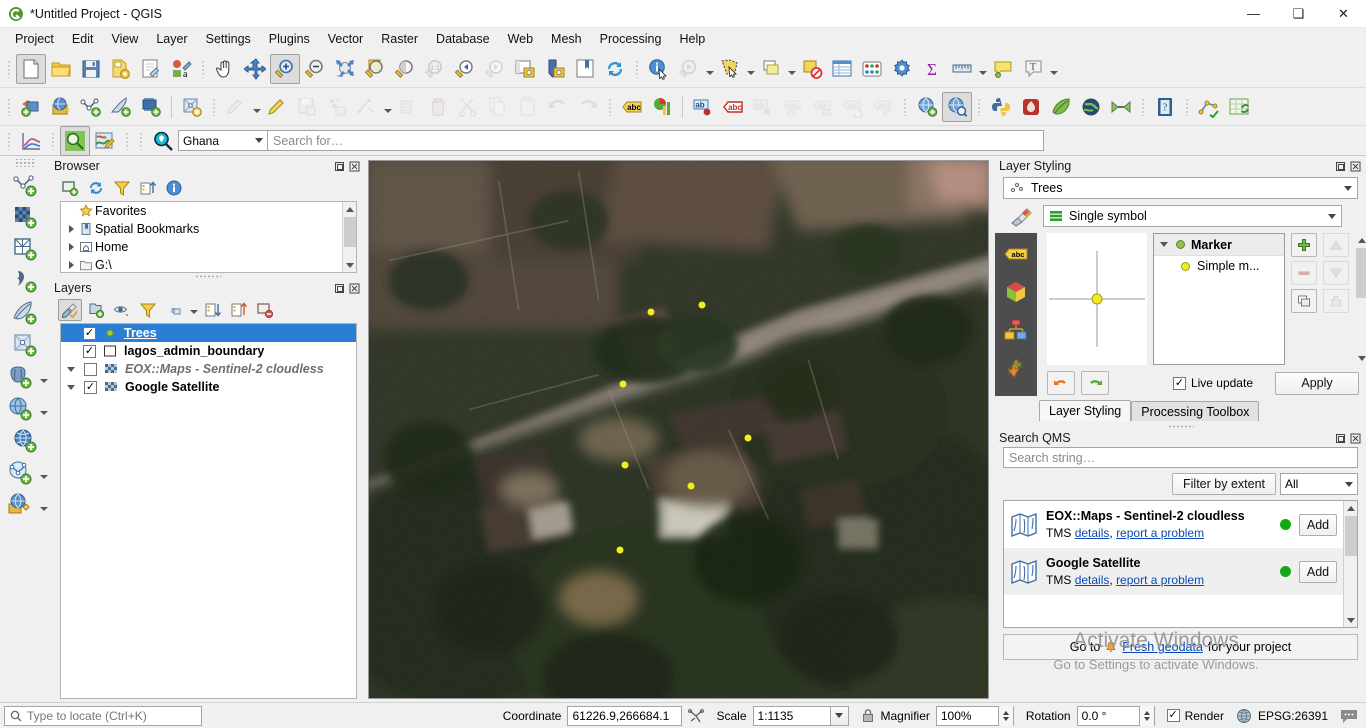  What do you see at coordinates (61, 107) in the screenshot?
I see `add-xyz-layer-button` at bounding box center [61, 107].